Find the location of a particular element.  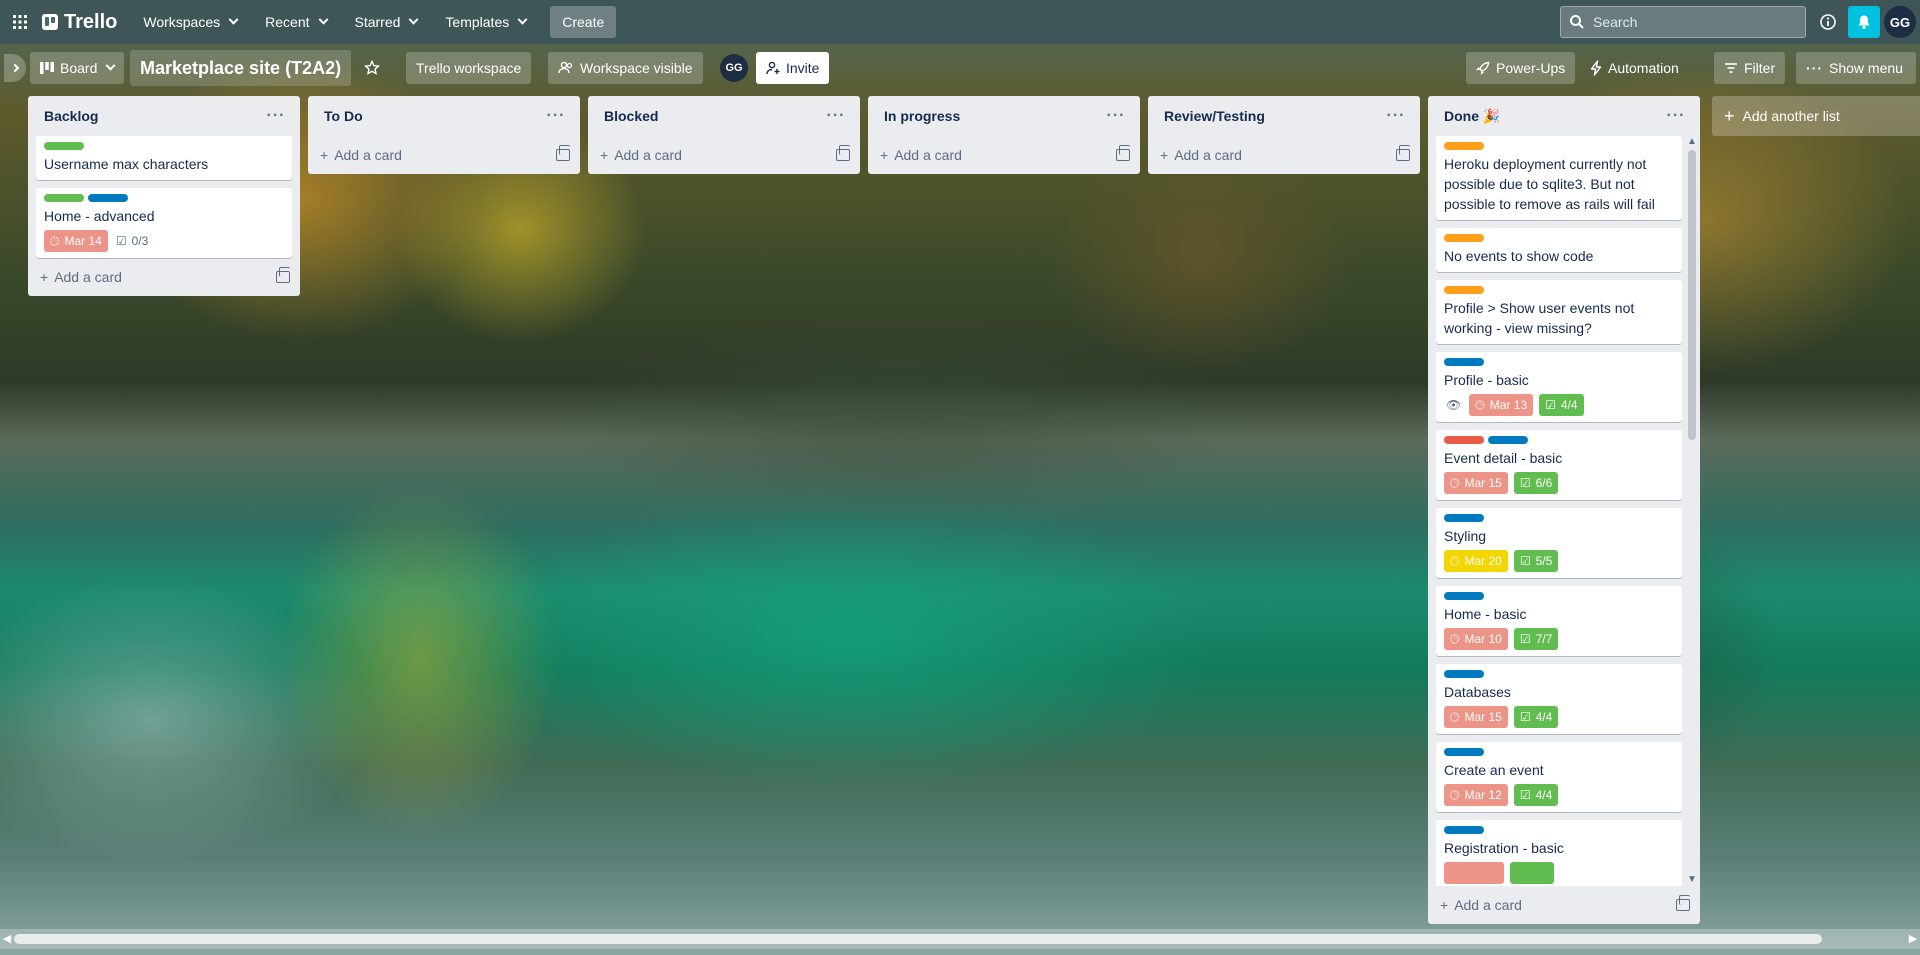

list-header: To Do ··· is located at coordinates (444, 116).